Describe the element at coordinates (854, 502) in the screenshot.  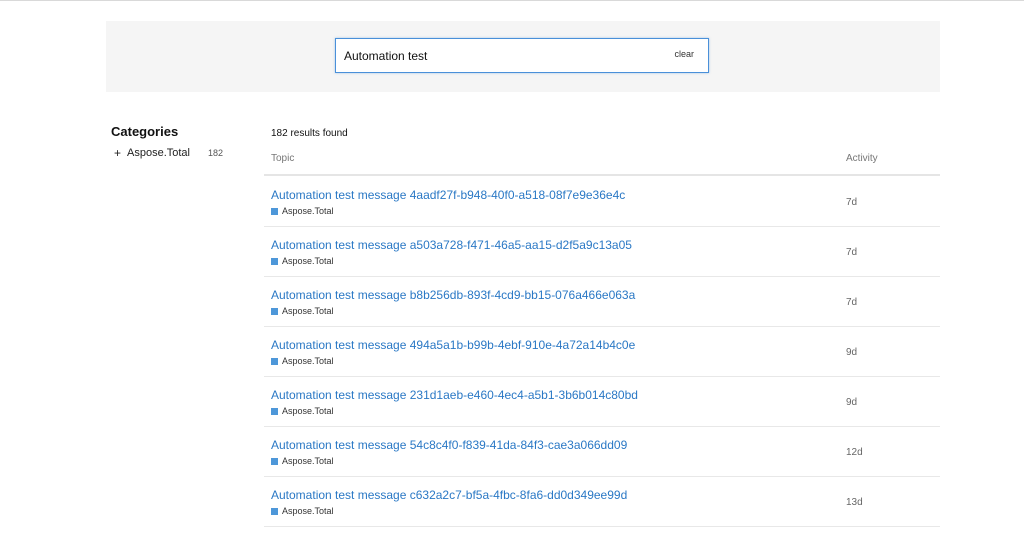
I see `topic-activity: 13d` at that location.